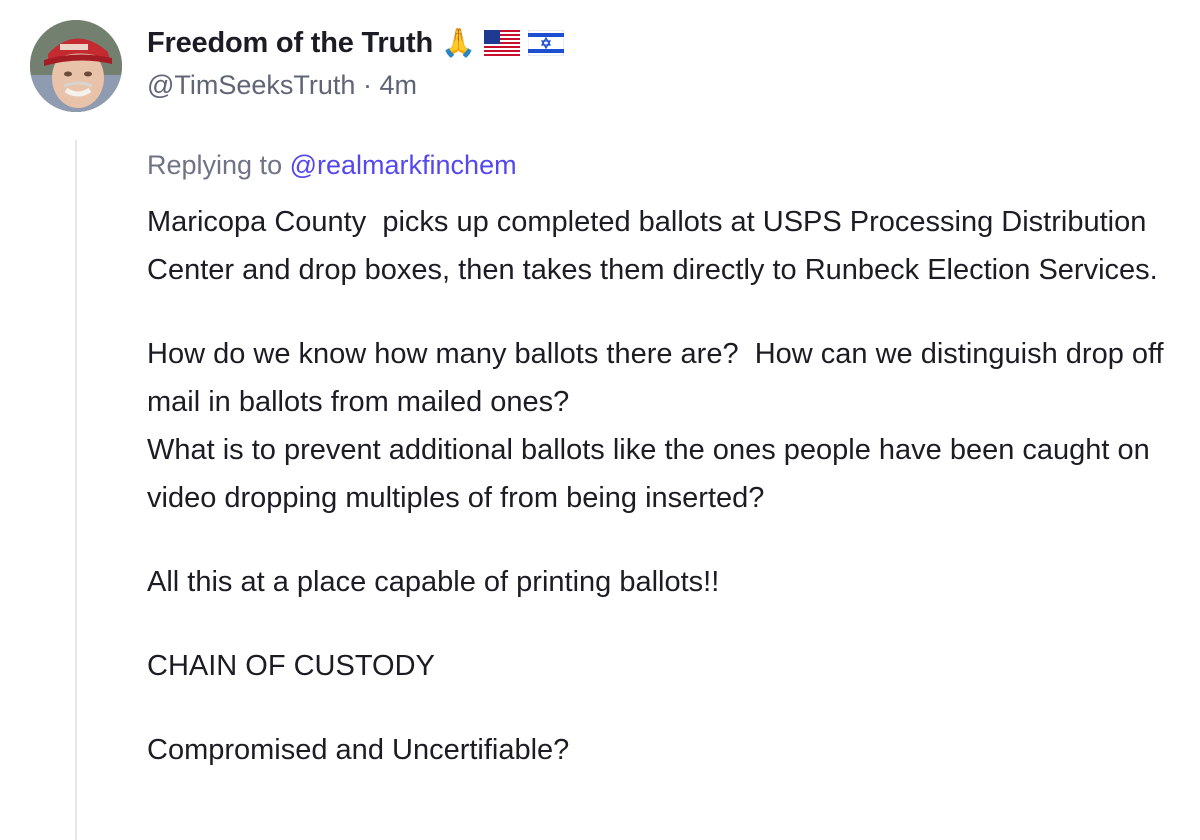 The image size is (1200, 840). What do you see at coordinates (358, 750) in the screenshot?
I see `body-paragraph-5: Compromised and Uncertifiable?` at bounding box center [358, 750].